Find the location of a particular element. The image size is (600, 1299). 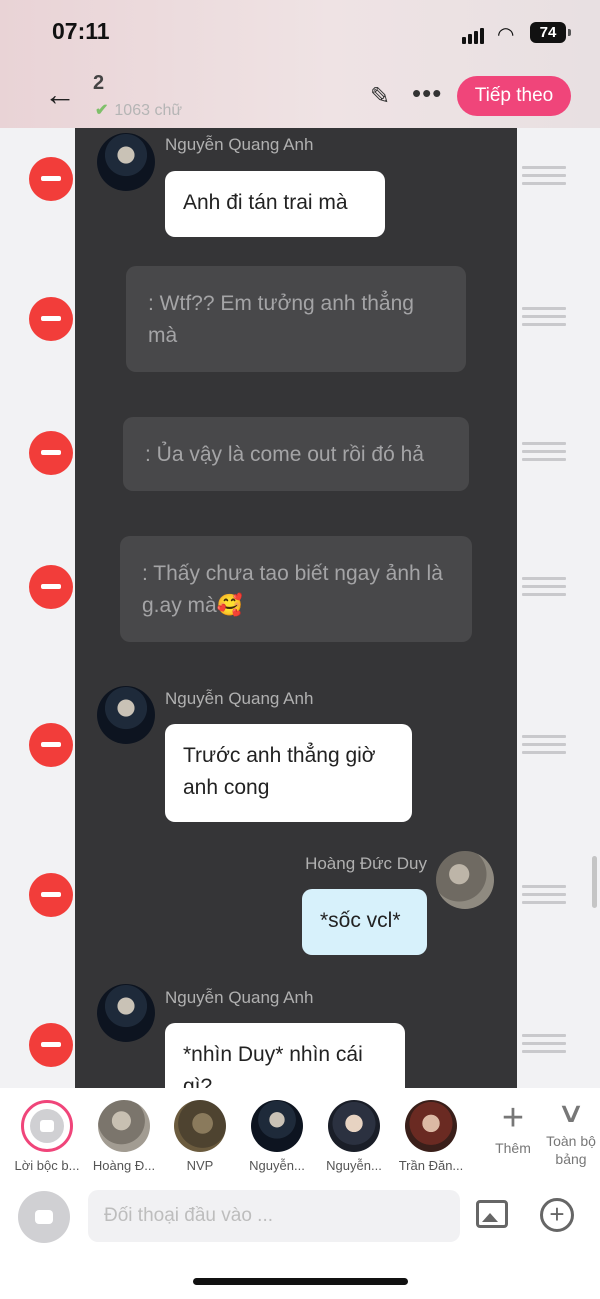

all-board-label: Toàn bộ bảng is located at coordinates (571, 1150).